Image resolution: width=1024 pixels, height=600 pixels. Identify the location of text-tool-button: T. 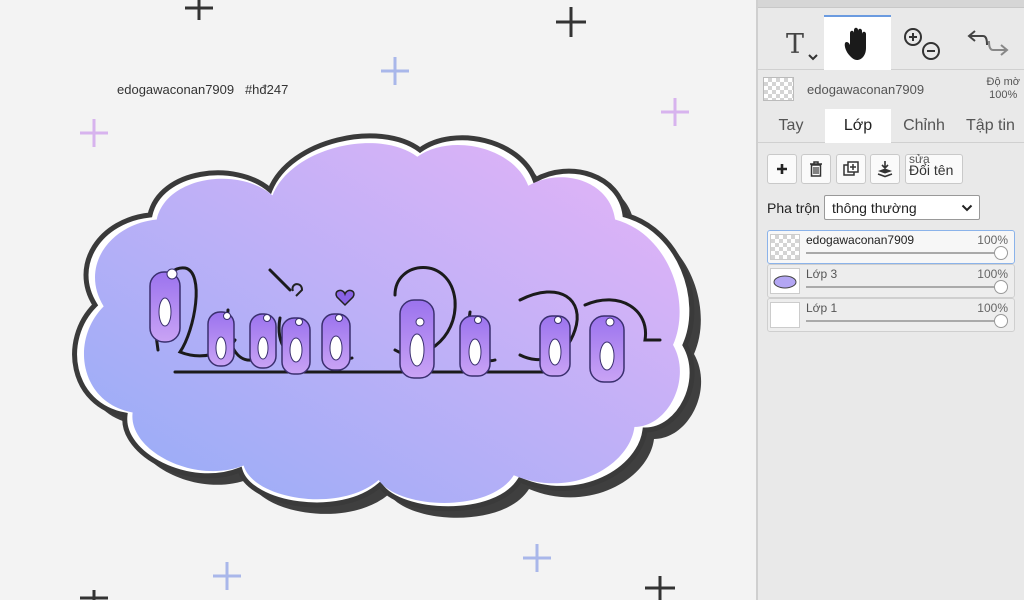
(796, 42).